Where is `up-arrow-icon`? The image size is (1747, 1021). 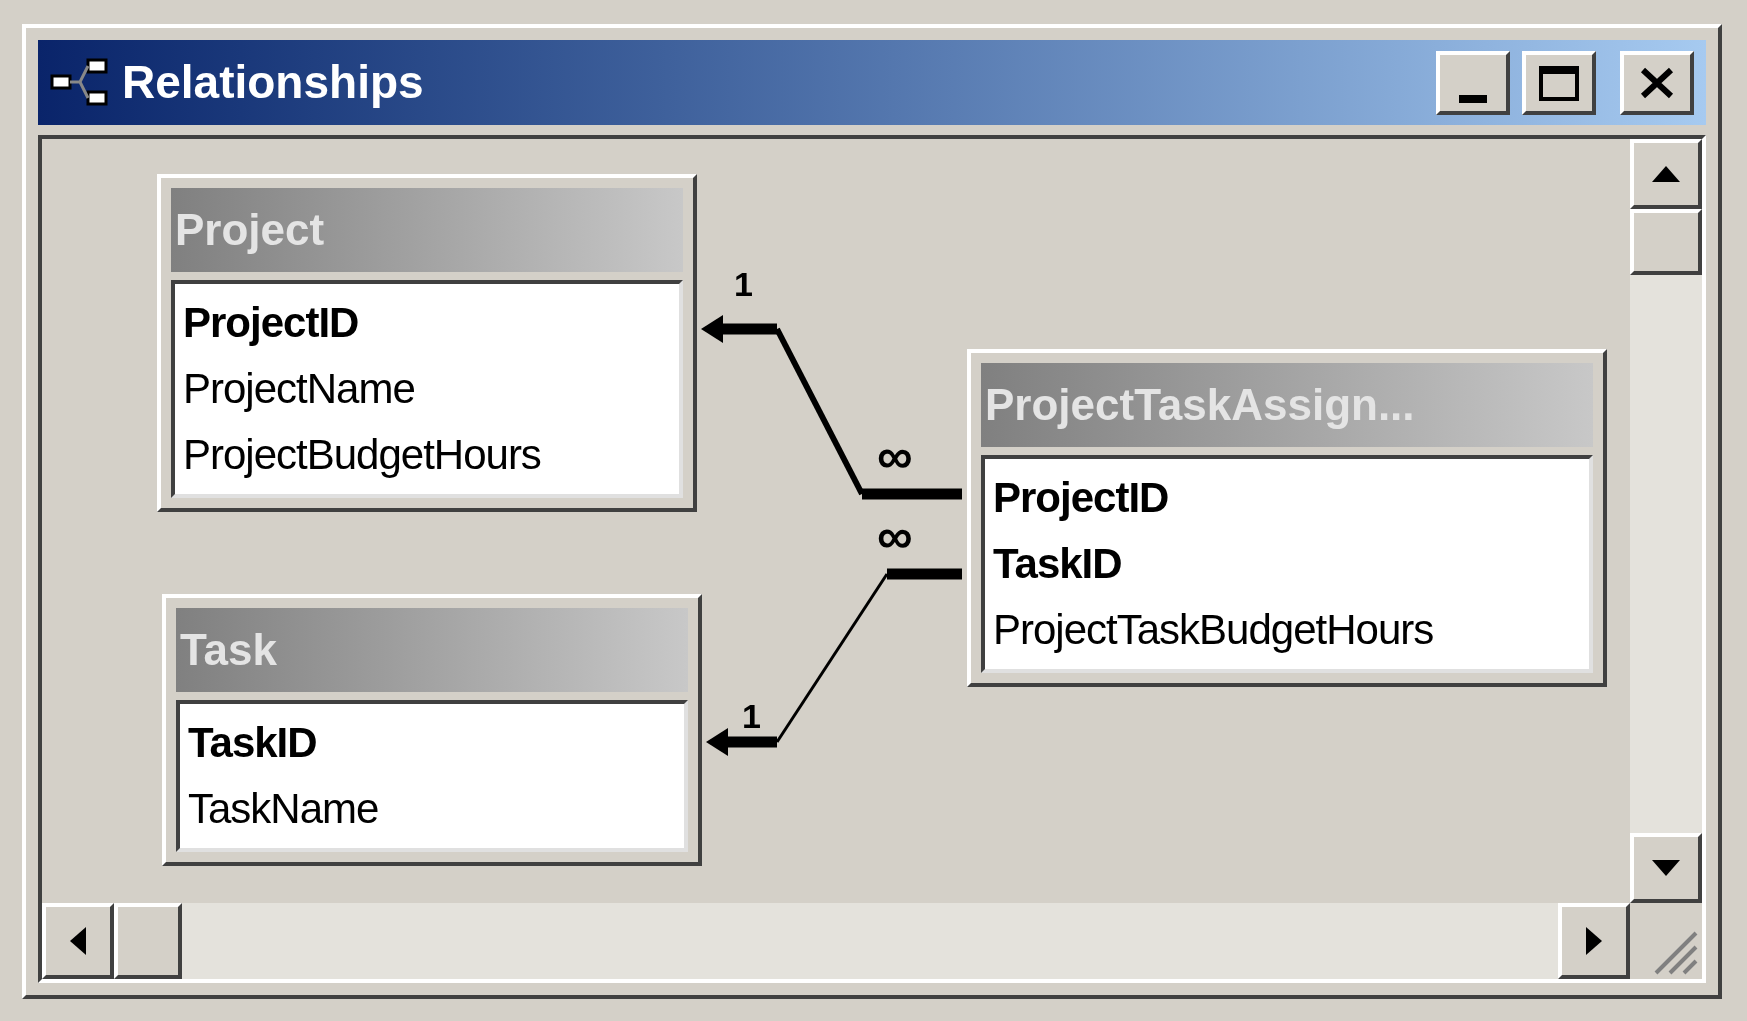 up-arrow-icon is located at coordinates (1666, 174).